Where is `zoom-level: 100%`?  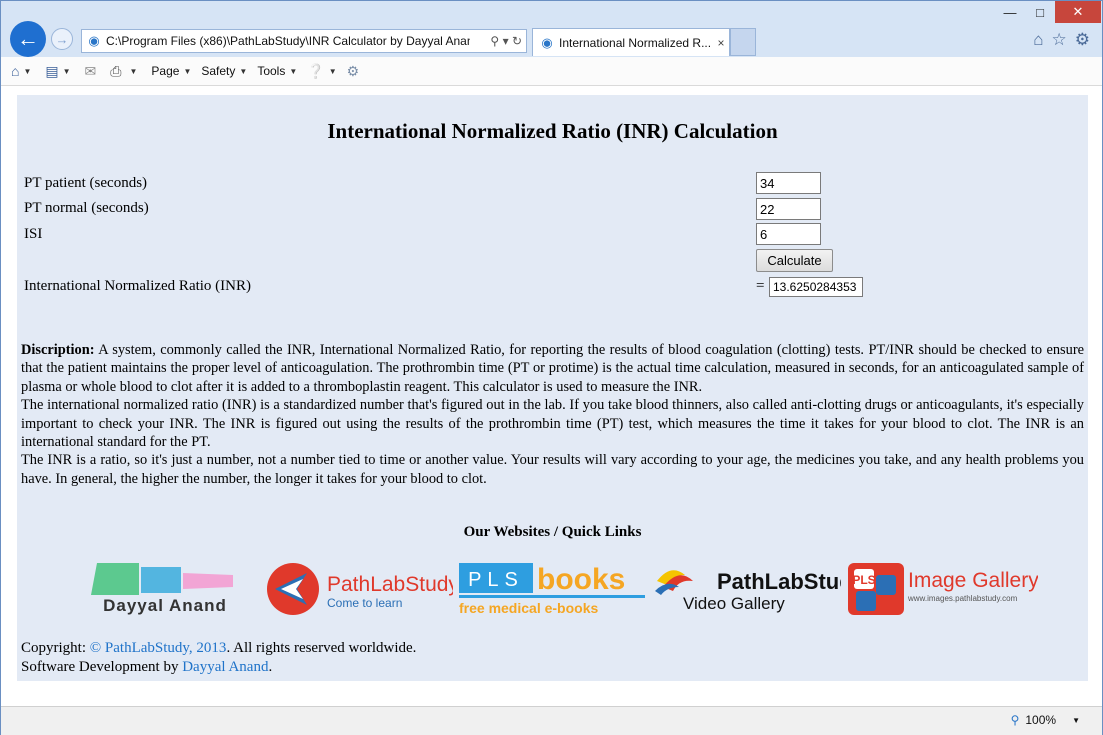 zoom-level: 100% is located at coordinates (1041, 720).